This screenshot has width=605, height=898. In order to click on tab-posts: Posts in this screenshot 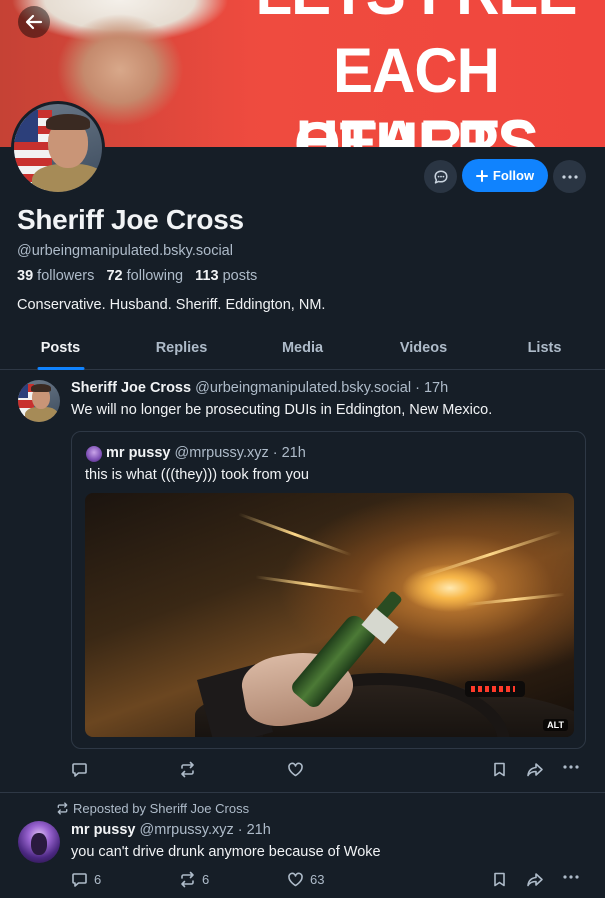, I will do `click(60, 350)`.